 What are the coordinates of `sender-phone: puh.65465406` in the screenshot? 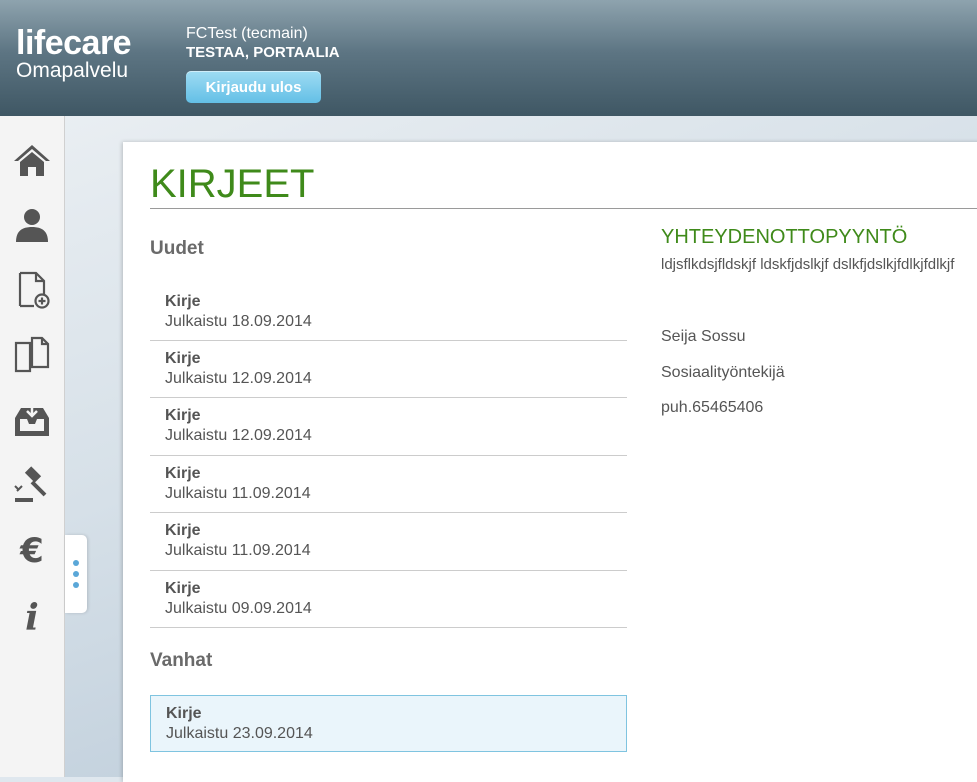 It's located at (712, 407).